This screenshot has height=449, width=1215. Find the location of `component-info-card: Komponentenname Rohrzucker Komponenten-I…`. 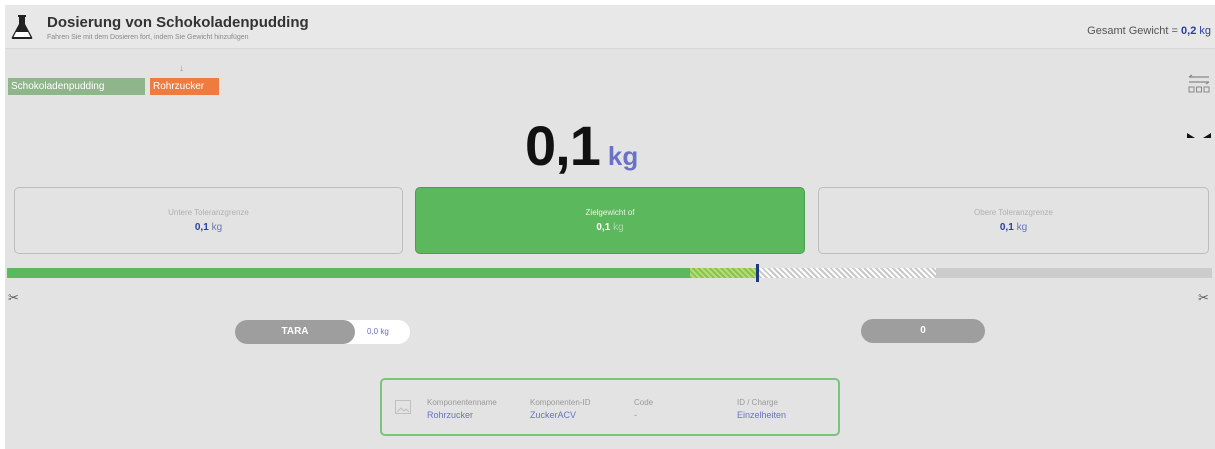

component-info-card: Komponentenname Rohrzucker Komponenten-I… is located at coordinates (610, 407).